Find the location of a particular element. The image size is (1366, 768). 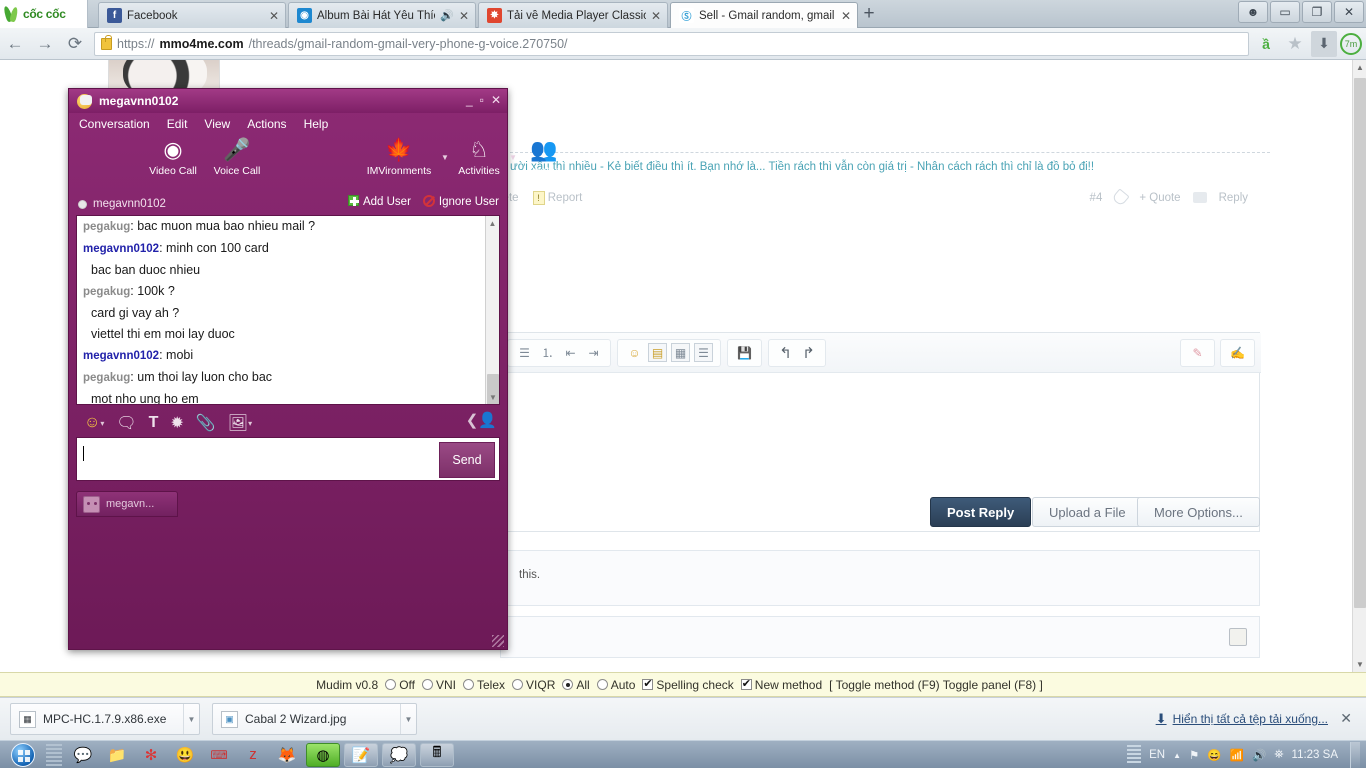

mudim-option-vni: VNI is located at coordinates (438, 685).